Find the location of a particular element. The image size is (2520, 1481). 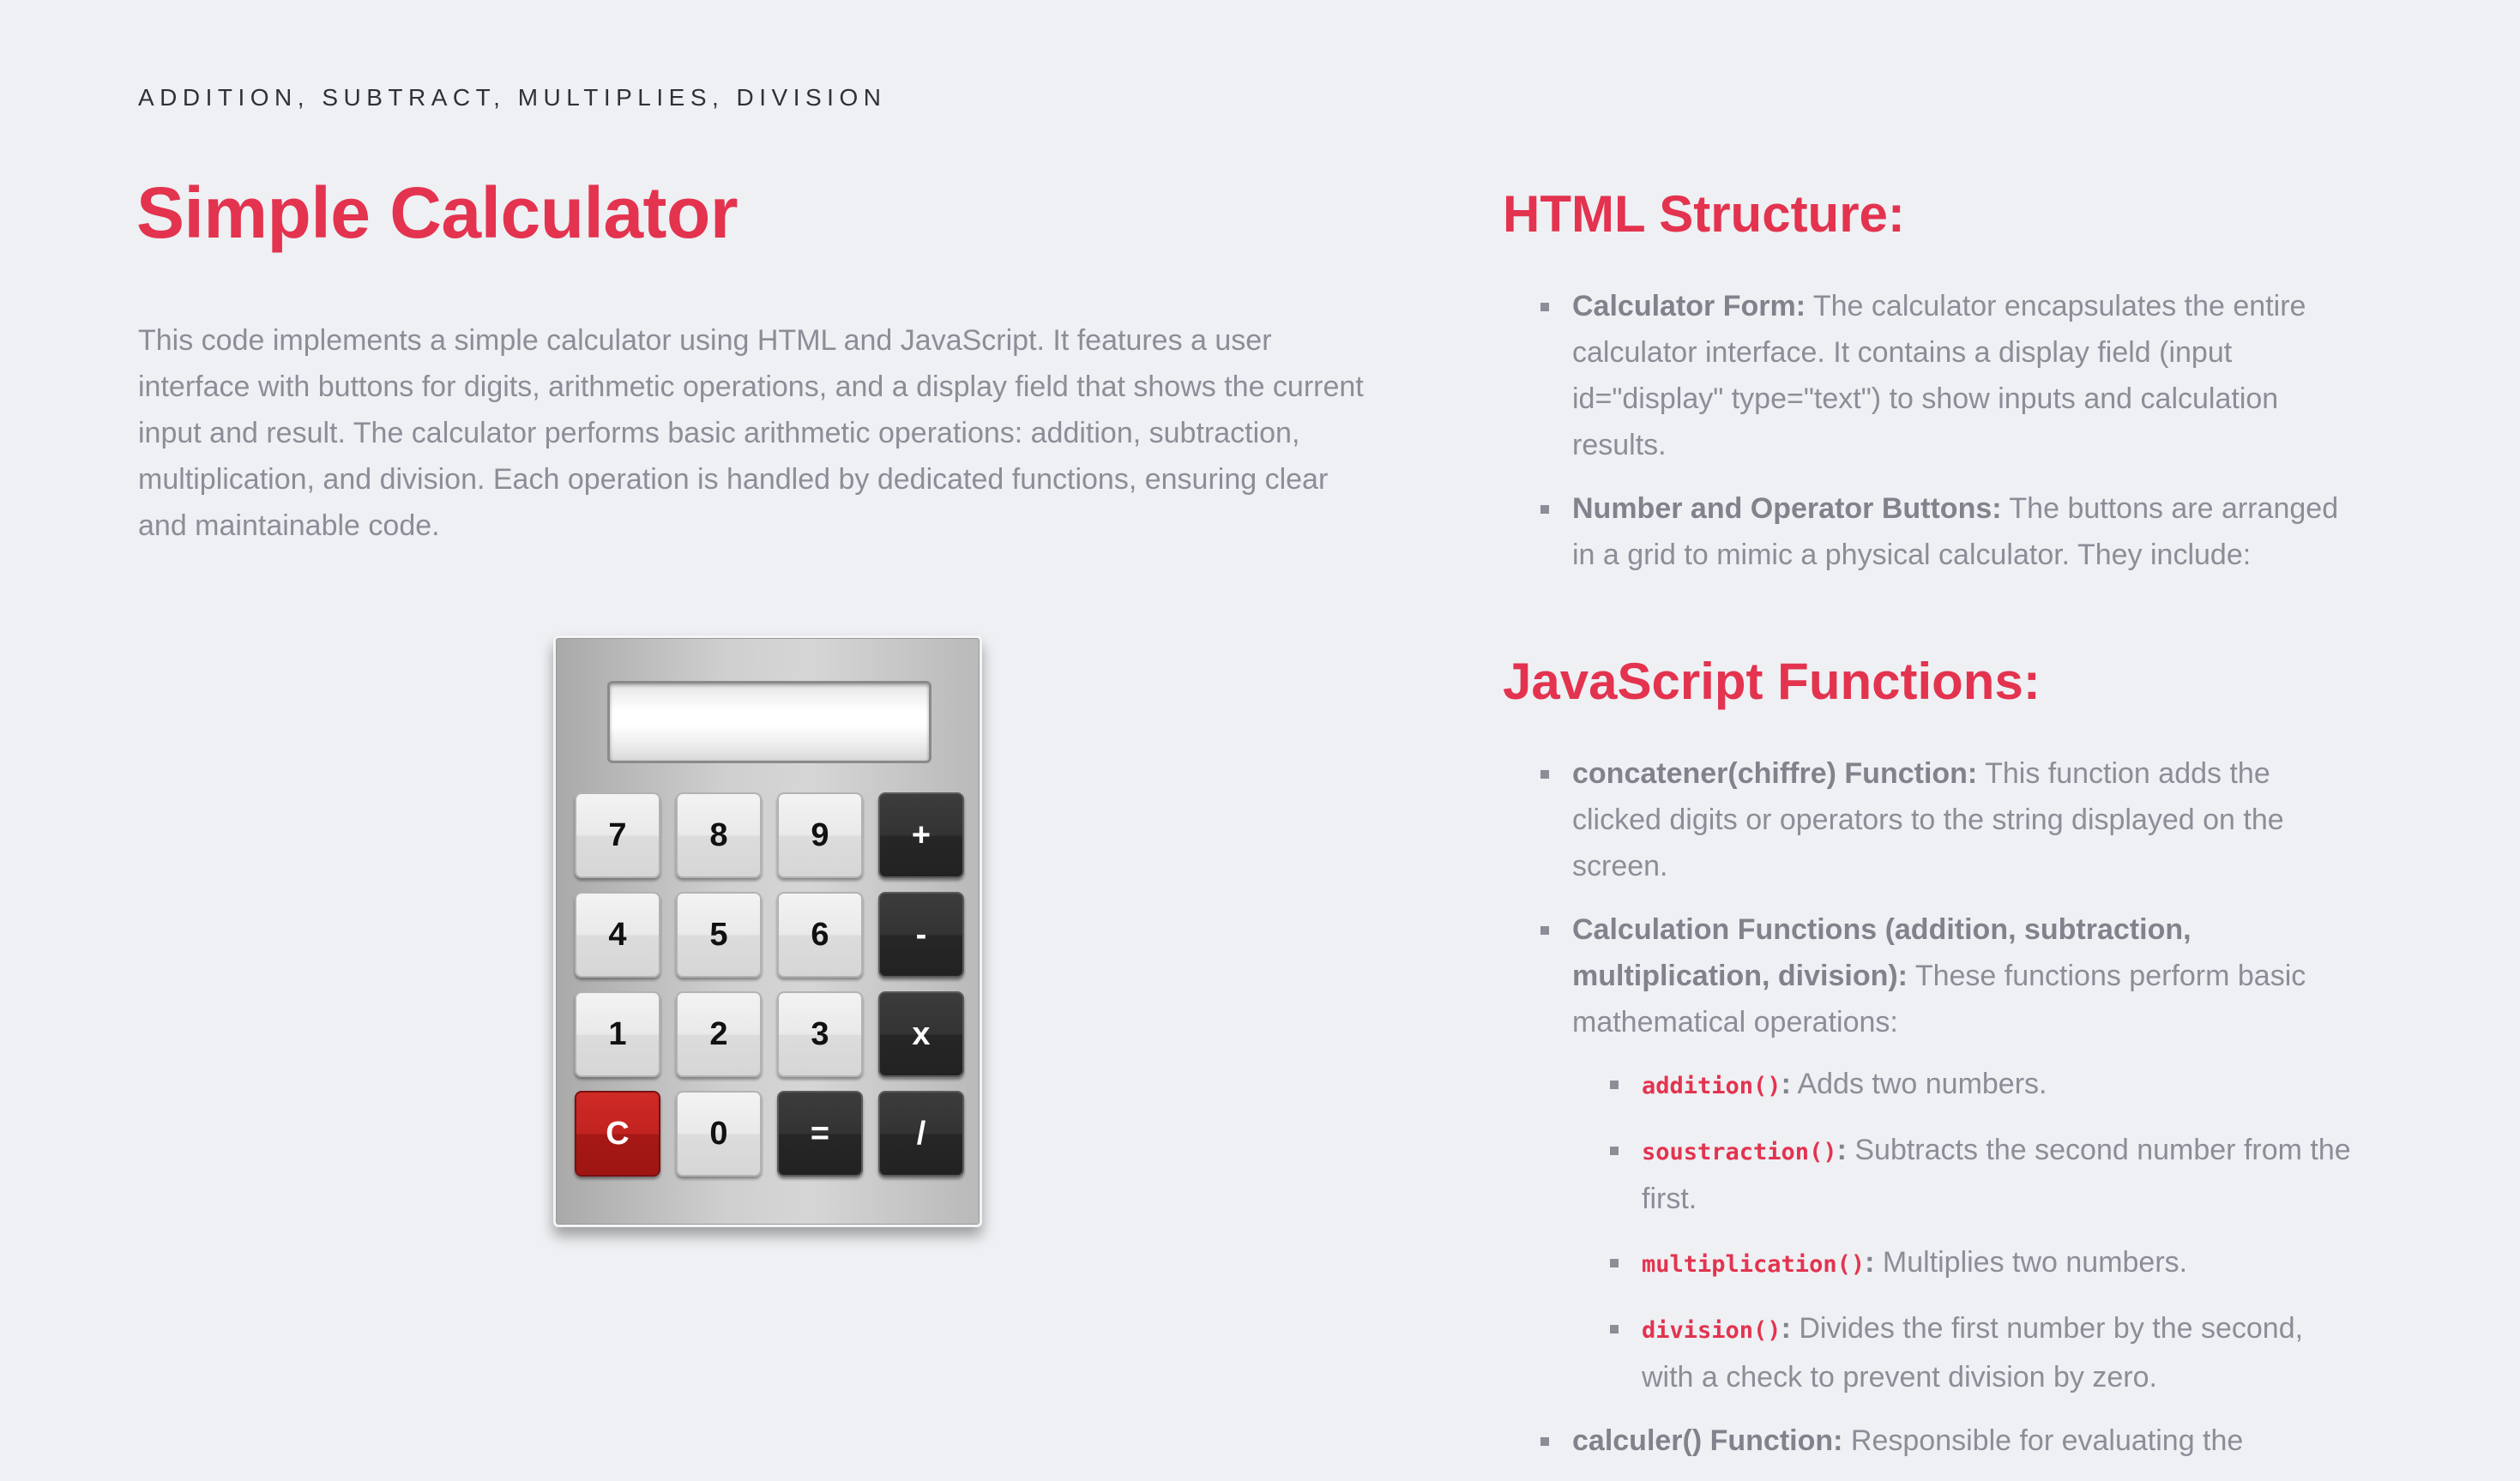

key-9: 9 is located at coordinates (820, 835).